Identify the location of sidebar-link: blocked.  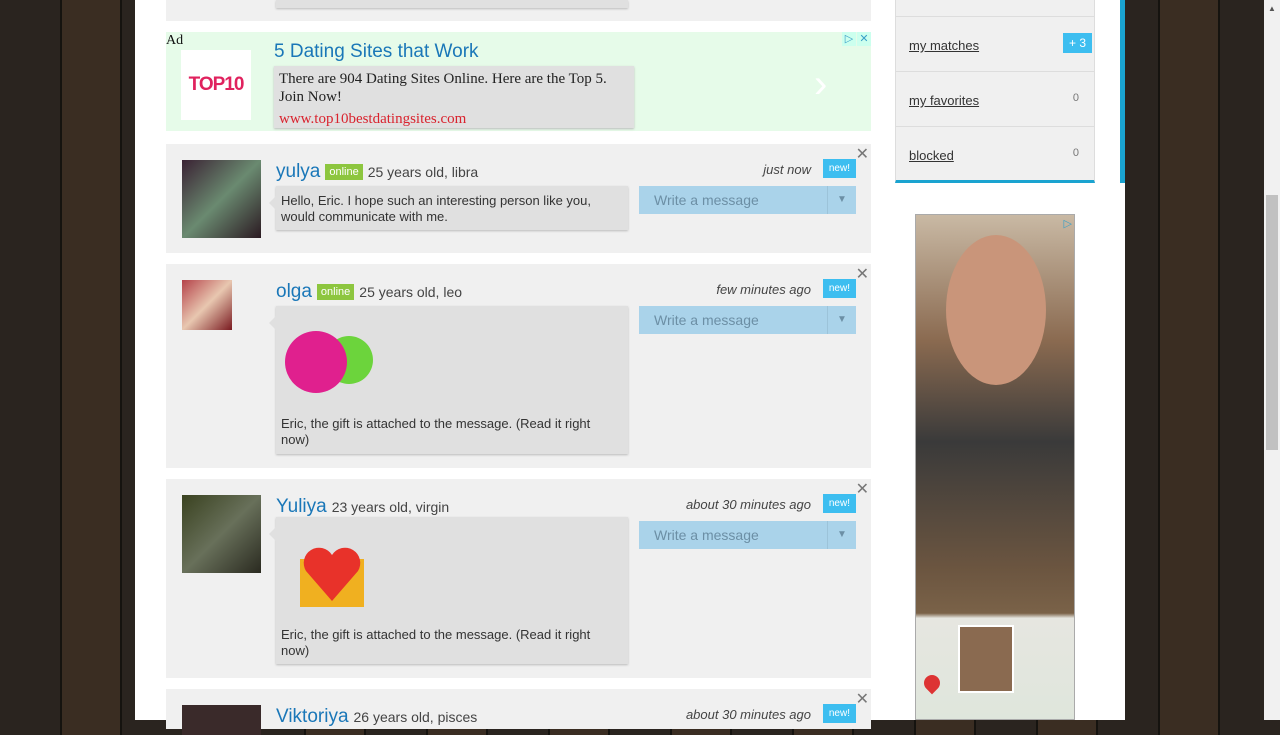
(931, 155).